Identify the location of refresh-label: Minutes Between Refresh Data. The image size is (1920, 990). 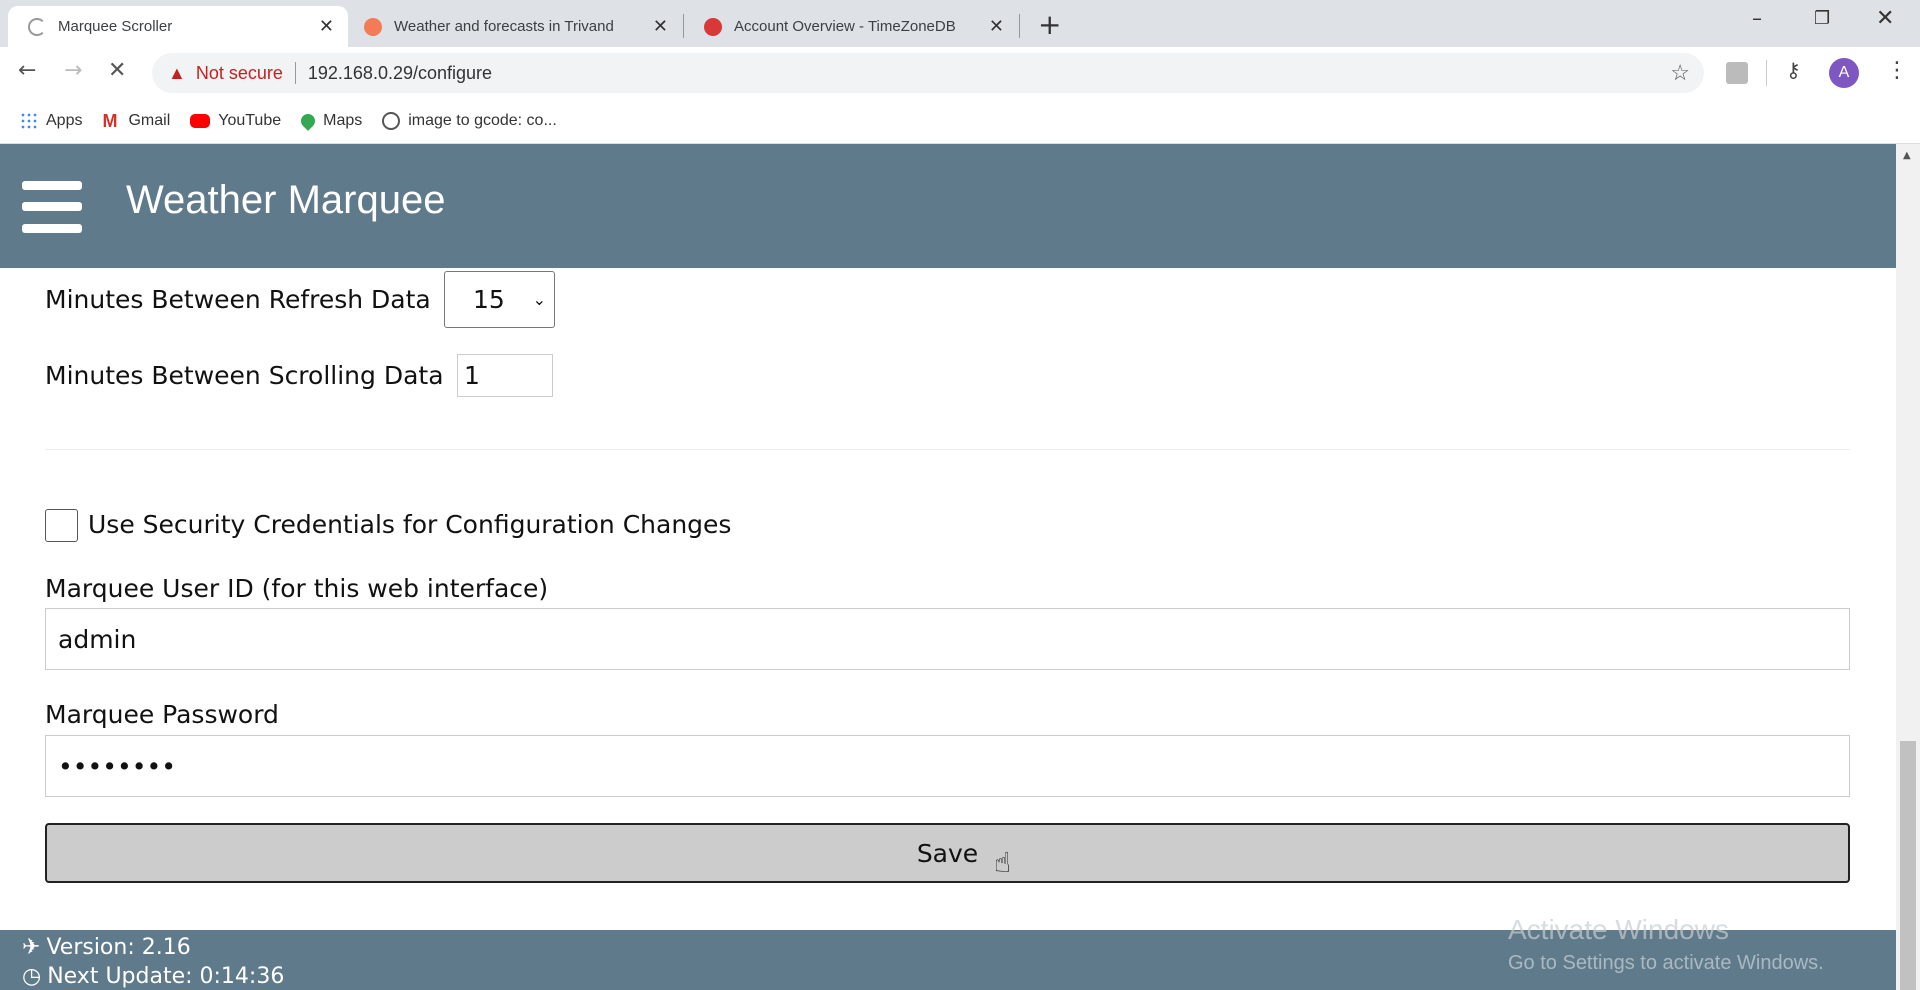
(238, 299).